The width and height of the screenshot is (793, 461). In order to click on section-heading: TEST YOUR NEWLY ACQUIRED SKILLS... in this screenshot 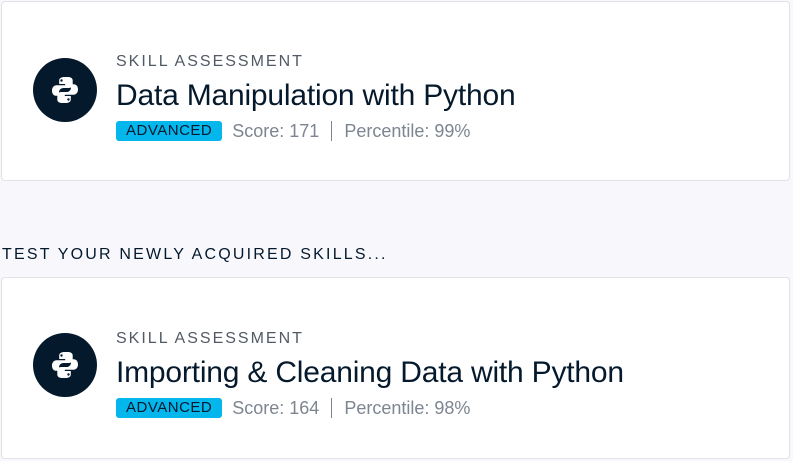, I will do `click(195, 254)`.